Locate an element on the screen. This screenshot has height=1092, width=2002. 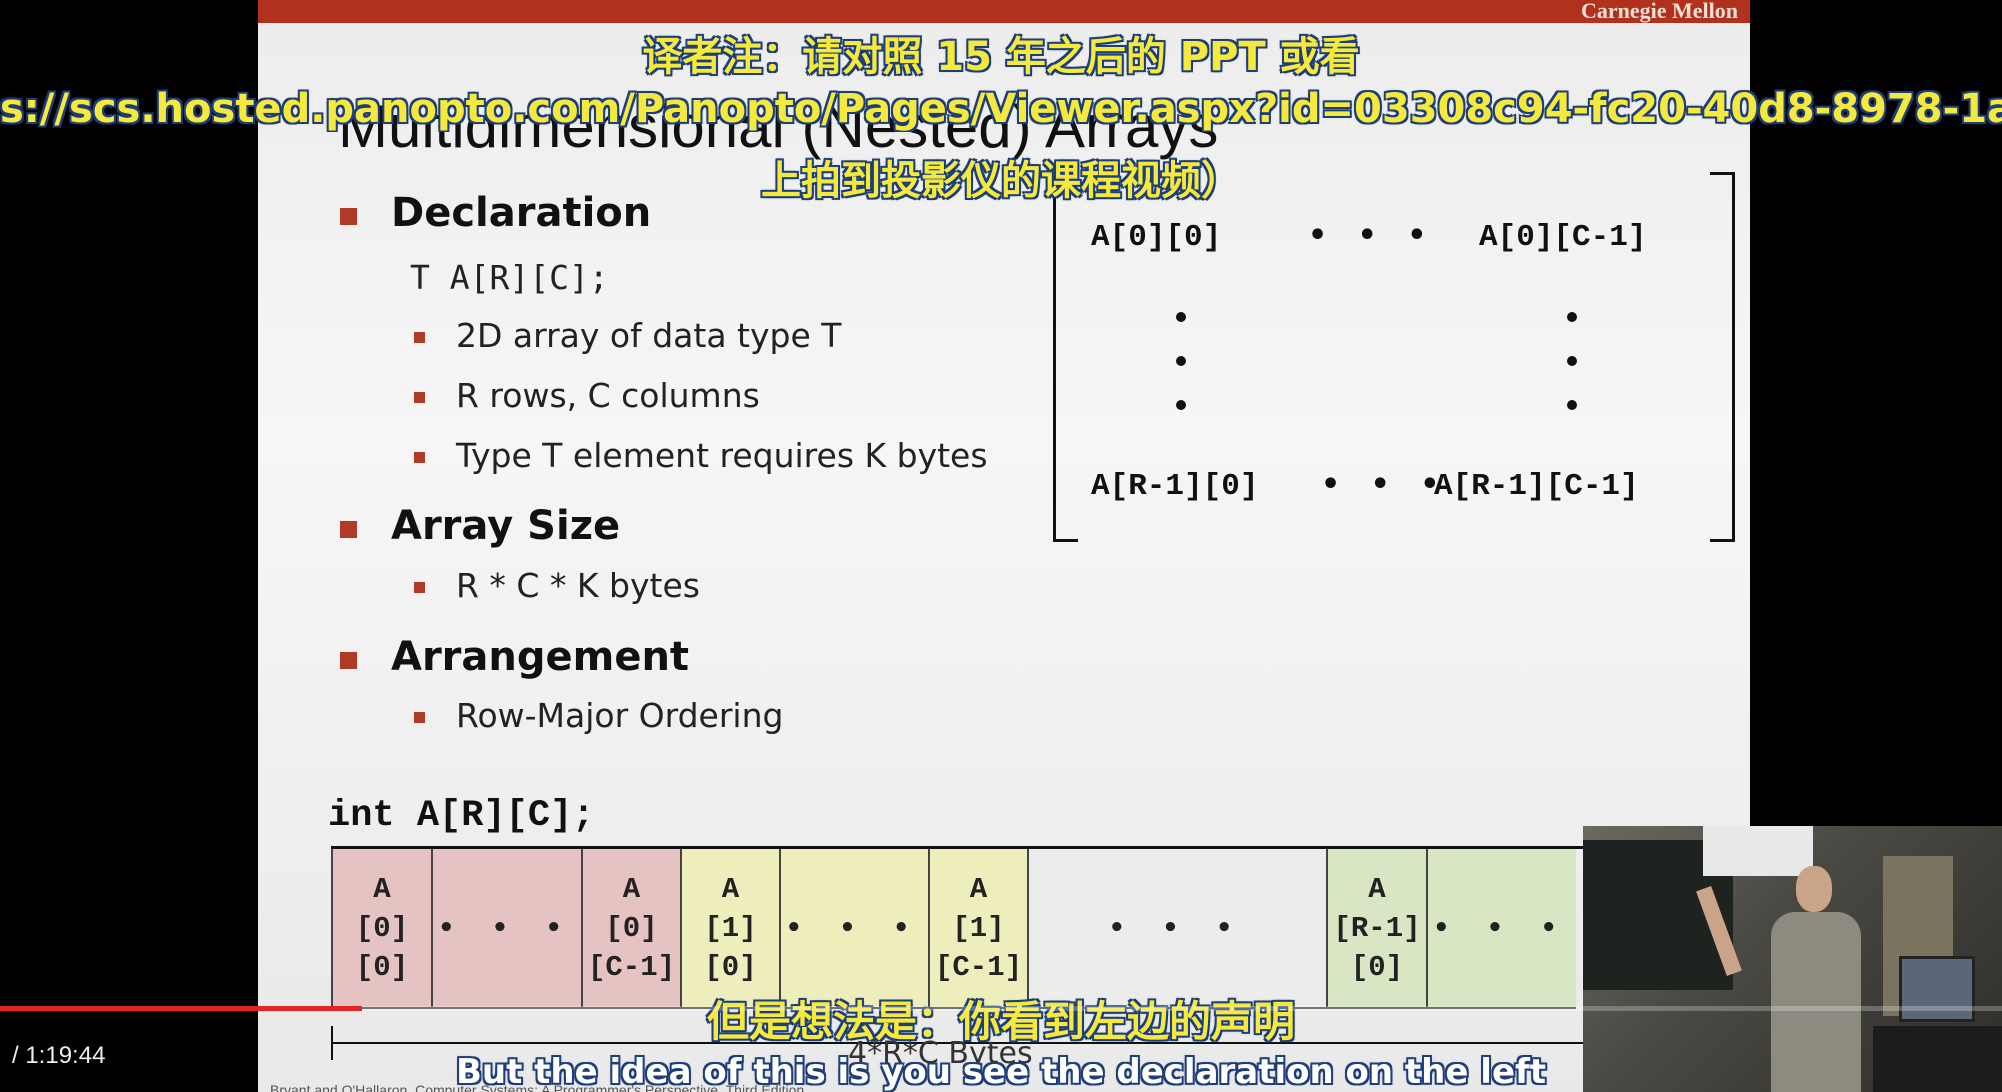
projection-screen is located at coordinates (1758, 851).